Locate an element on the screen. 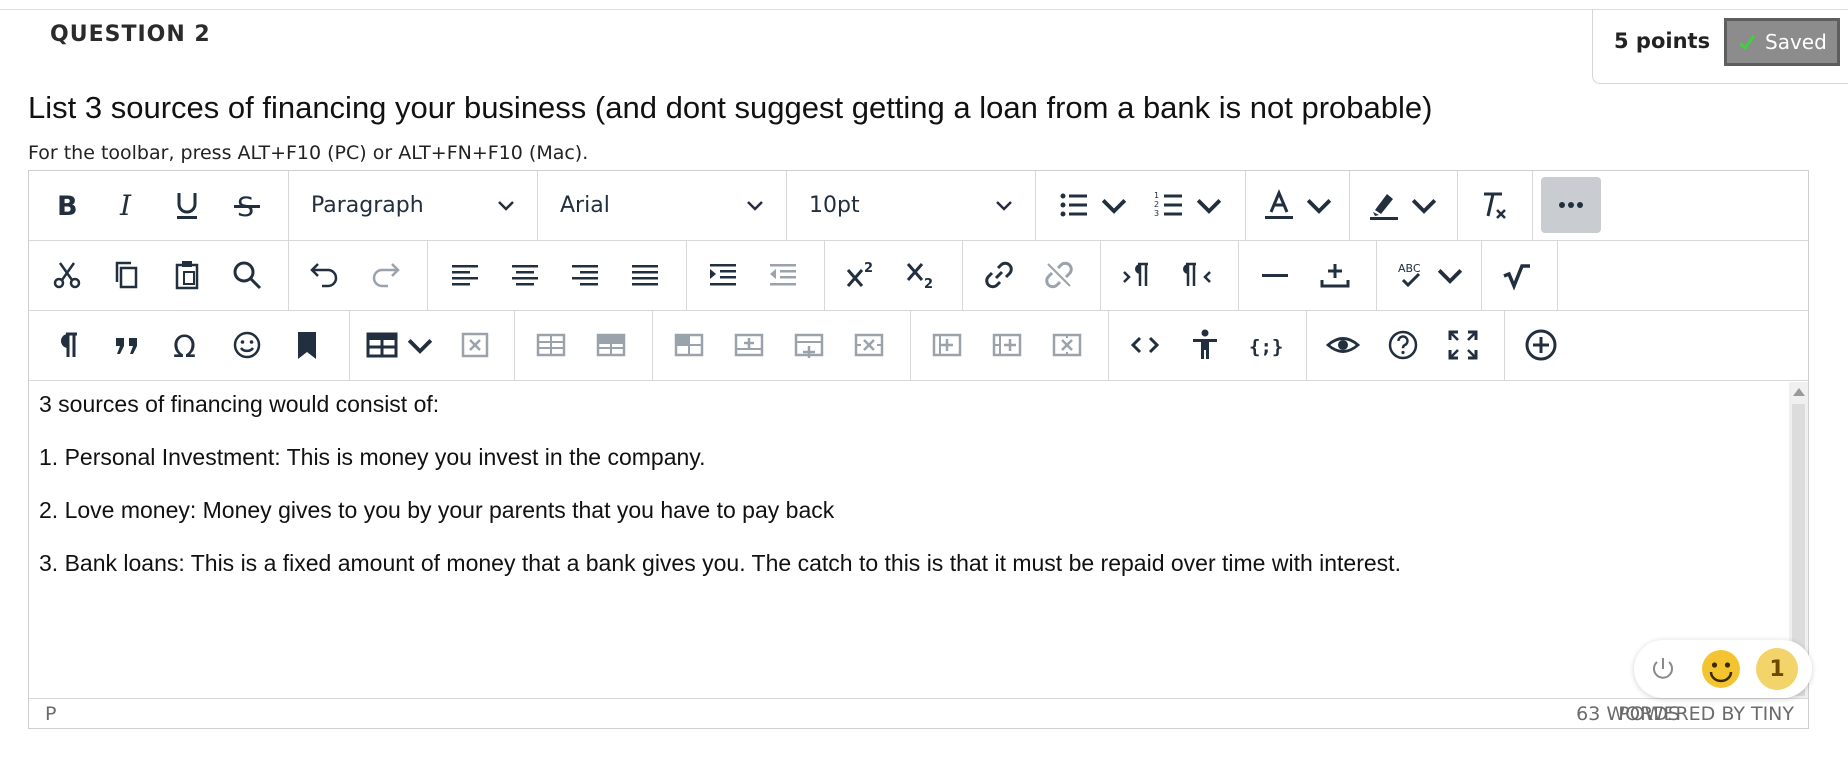  more-horizontal-icon is located at coordinates (1571, 205).